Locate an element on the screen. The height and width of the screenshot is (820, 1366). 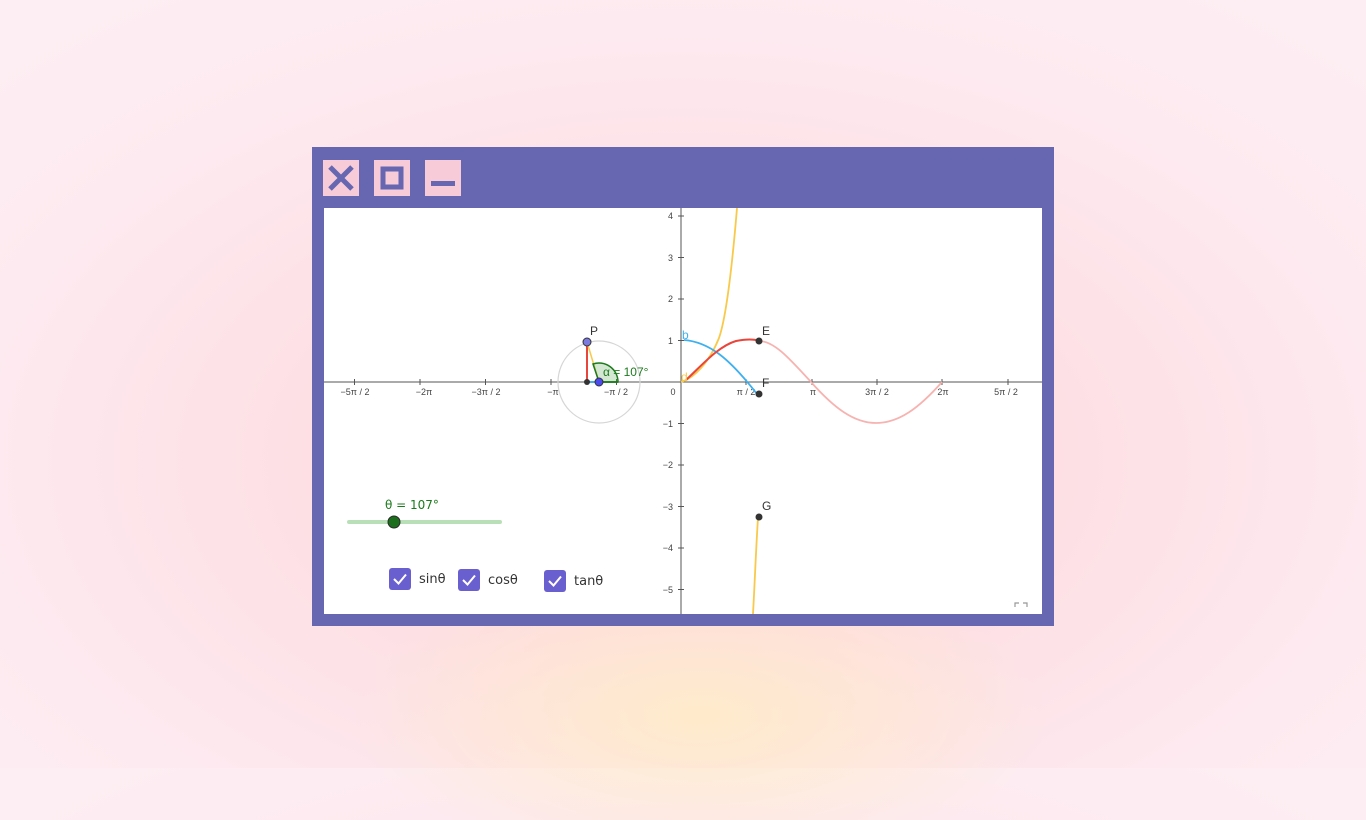
angle-label: α = 107° is located at coordinates (626, 372).